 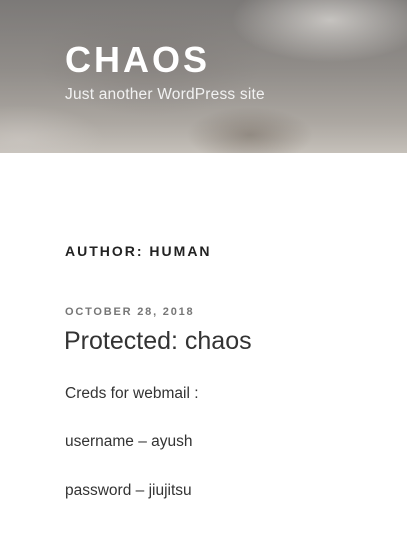 I want to click on post-paragraph-username: username – ayush, so click(x=129, y=441).